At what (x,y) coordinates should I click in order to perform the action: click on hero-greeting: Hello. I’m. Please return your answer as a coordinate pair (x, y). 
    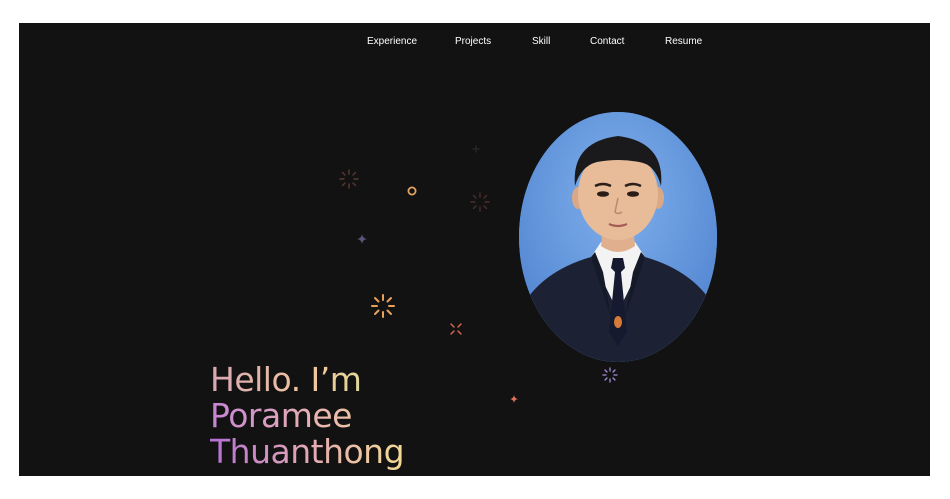
    Looking at the image, I should click on (307, 380).